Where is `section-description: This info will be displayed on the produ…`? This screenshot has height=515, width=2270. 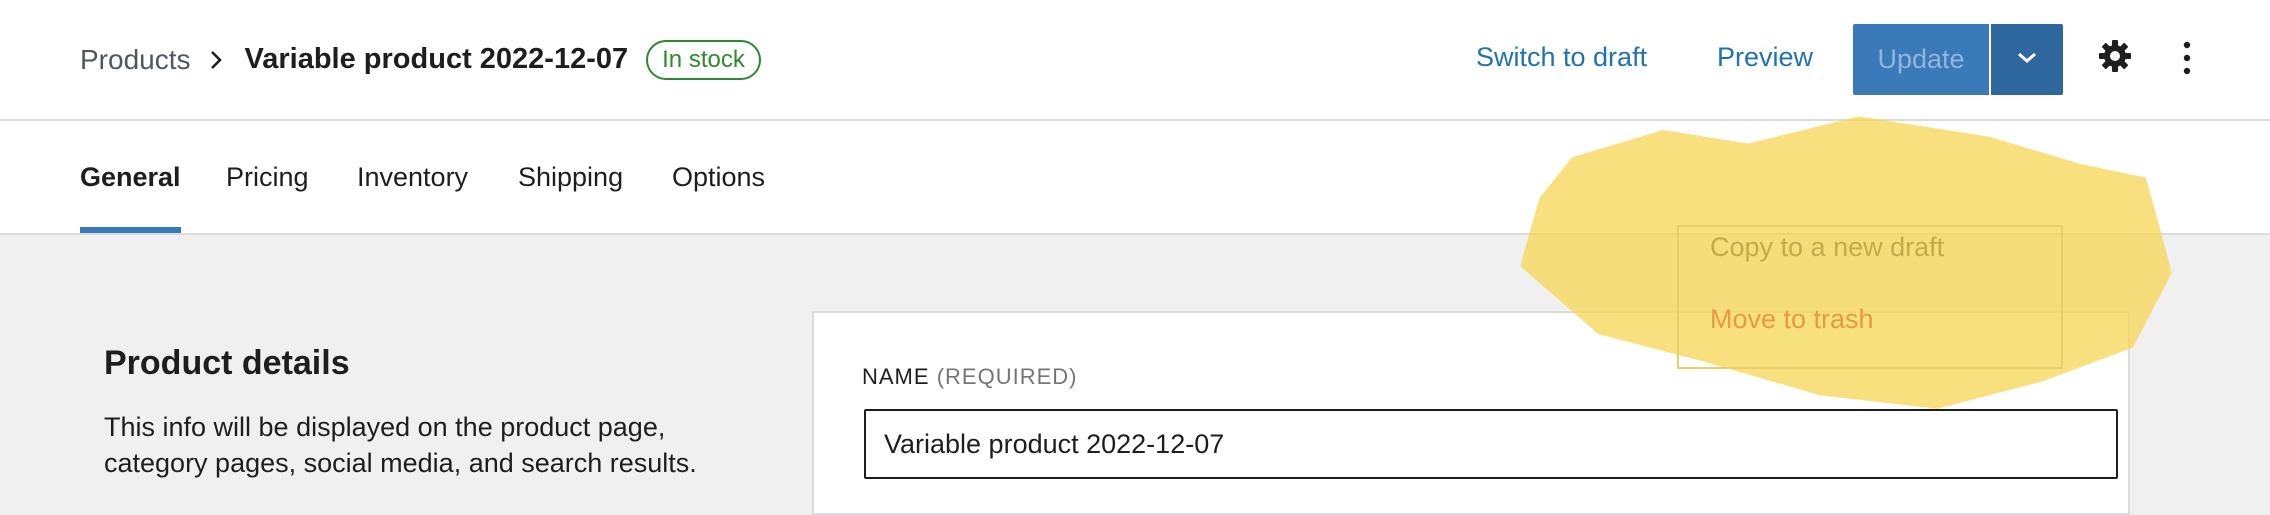 section-description: This info will be displayed on the produ… is located at coordinates (400, 445).